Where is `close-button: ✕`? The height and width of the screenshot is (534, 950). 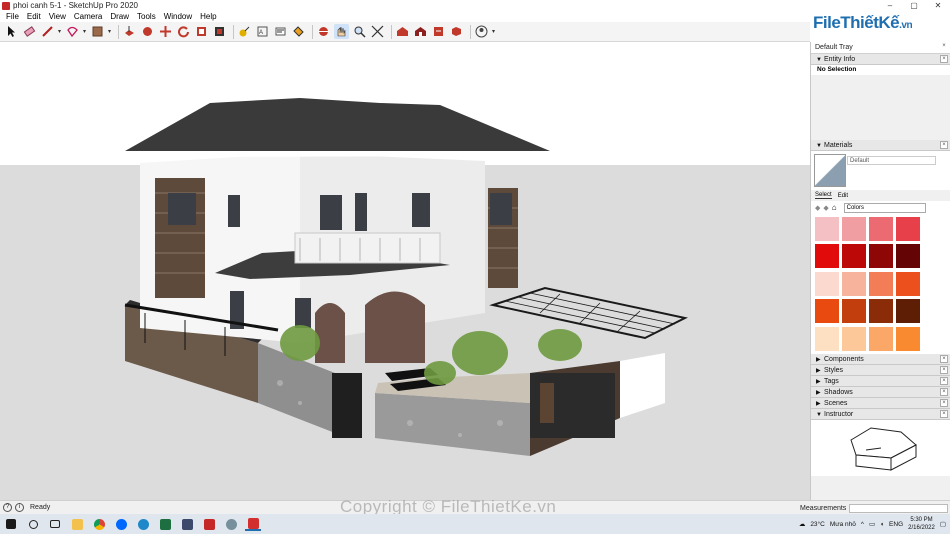 close-button: ✕ is located at coordinates (938, 5).